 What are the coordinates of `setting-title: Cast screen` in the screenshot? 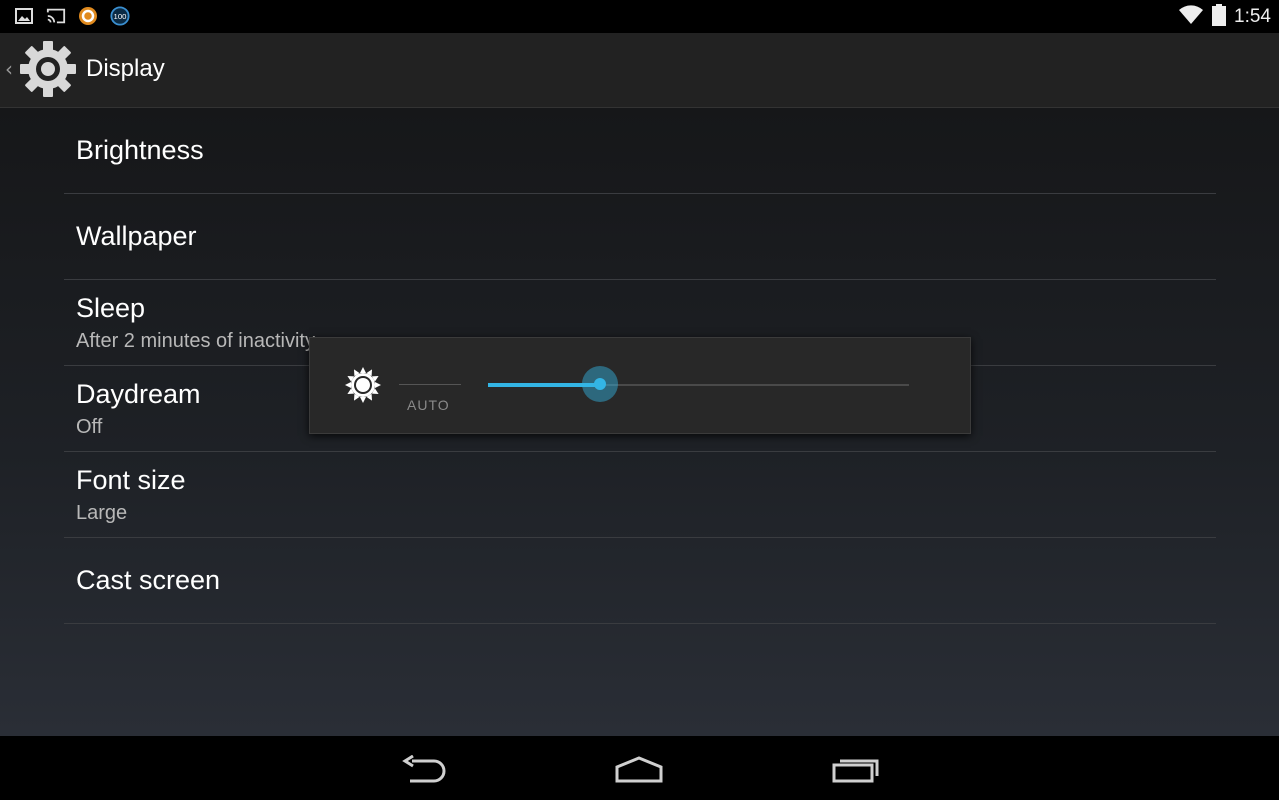 It's located at (148, 580).